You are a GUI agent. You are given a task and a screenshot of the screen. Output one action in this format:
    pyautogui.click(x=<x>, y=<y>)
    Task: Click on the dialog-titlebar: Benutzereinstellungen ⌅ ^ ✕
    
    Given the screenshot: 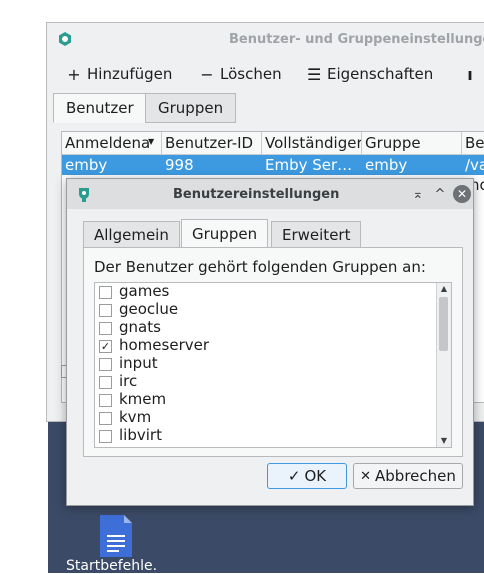 What is the action you would take?
    pyautogui.click(x=270, y=194)
    